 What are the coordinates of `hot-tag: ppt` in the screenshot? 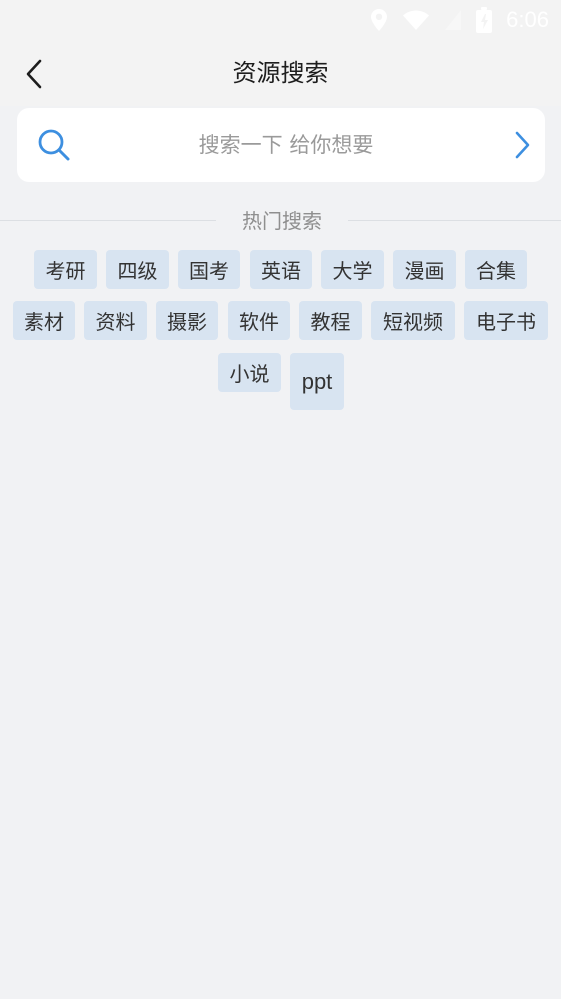 It's located at (317, 381).